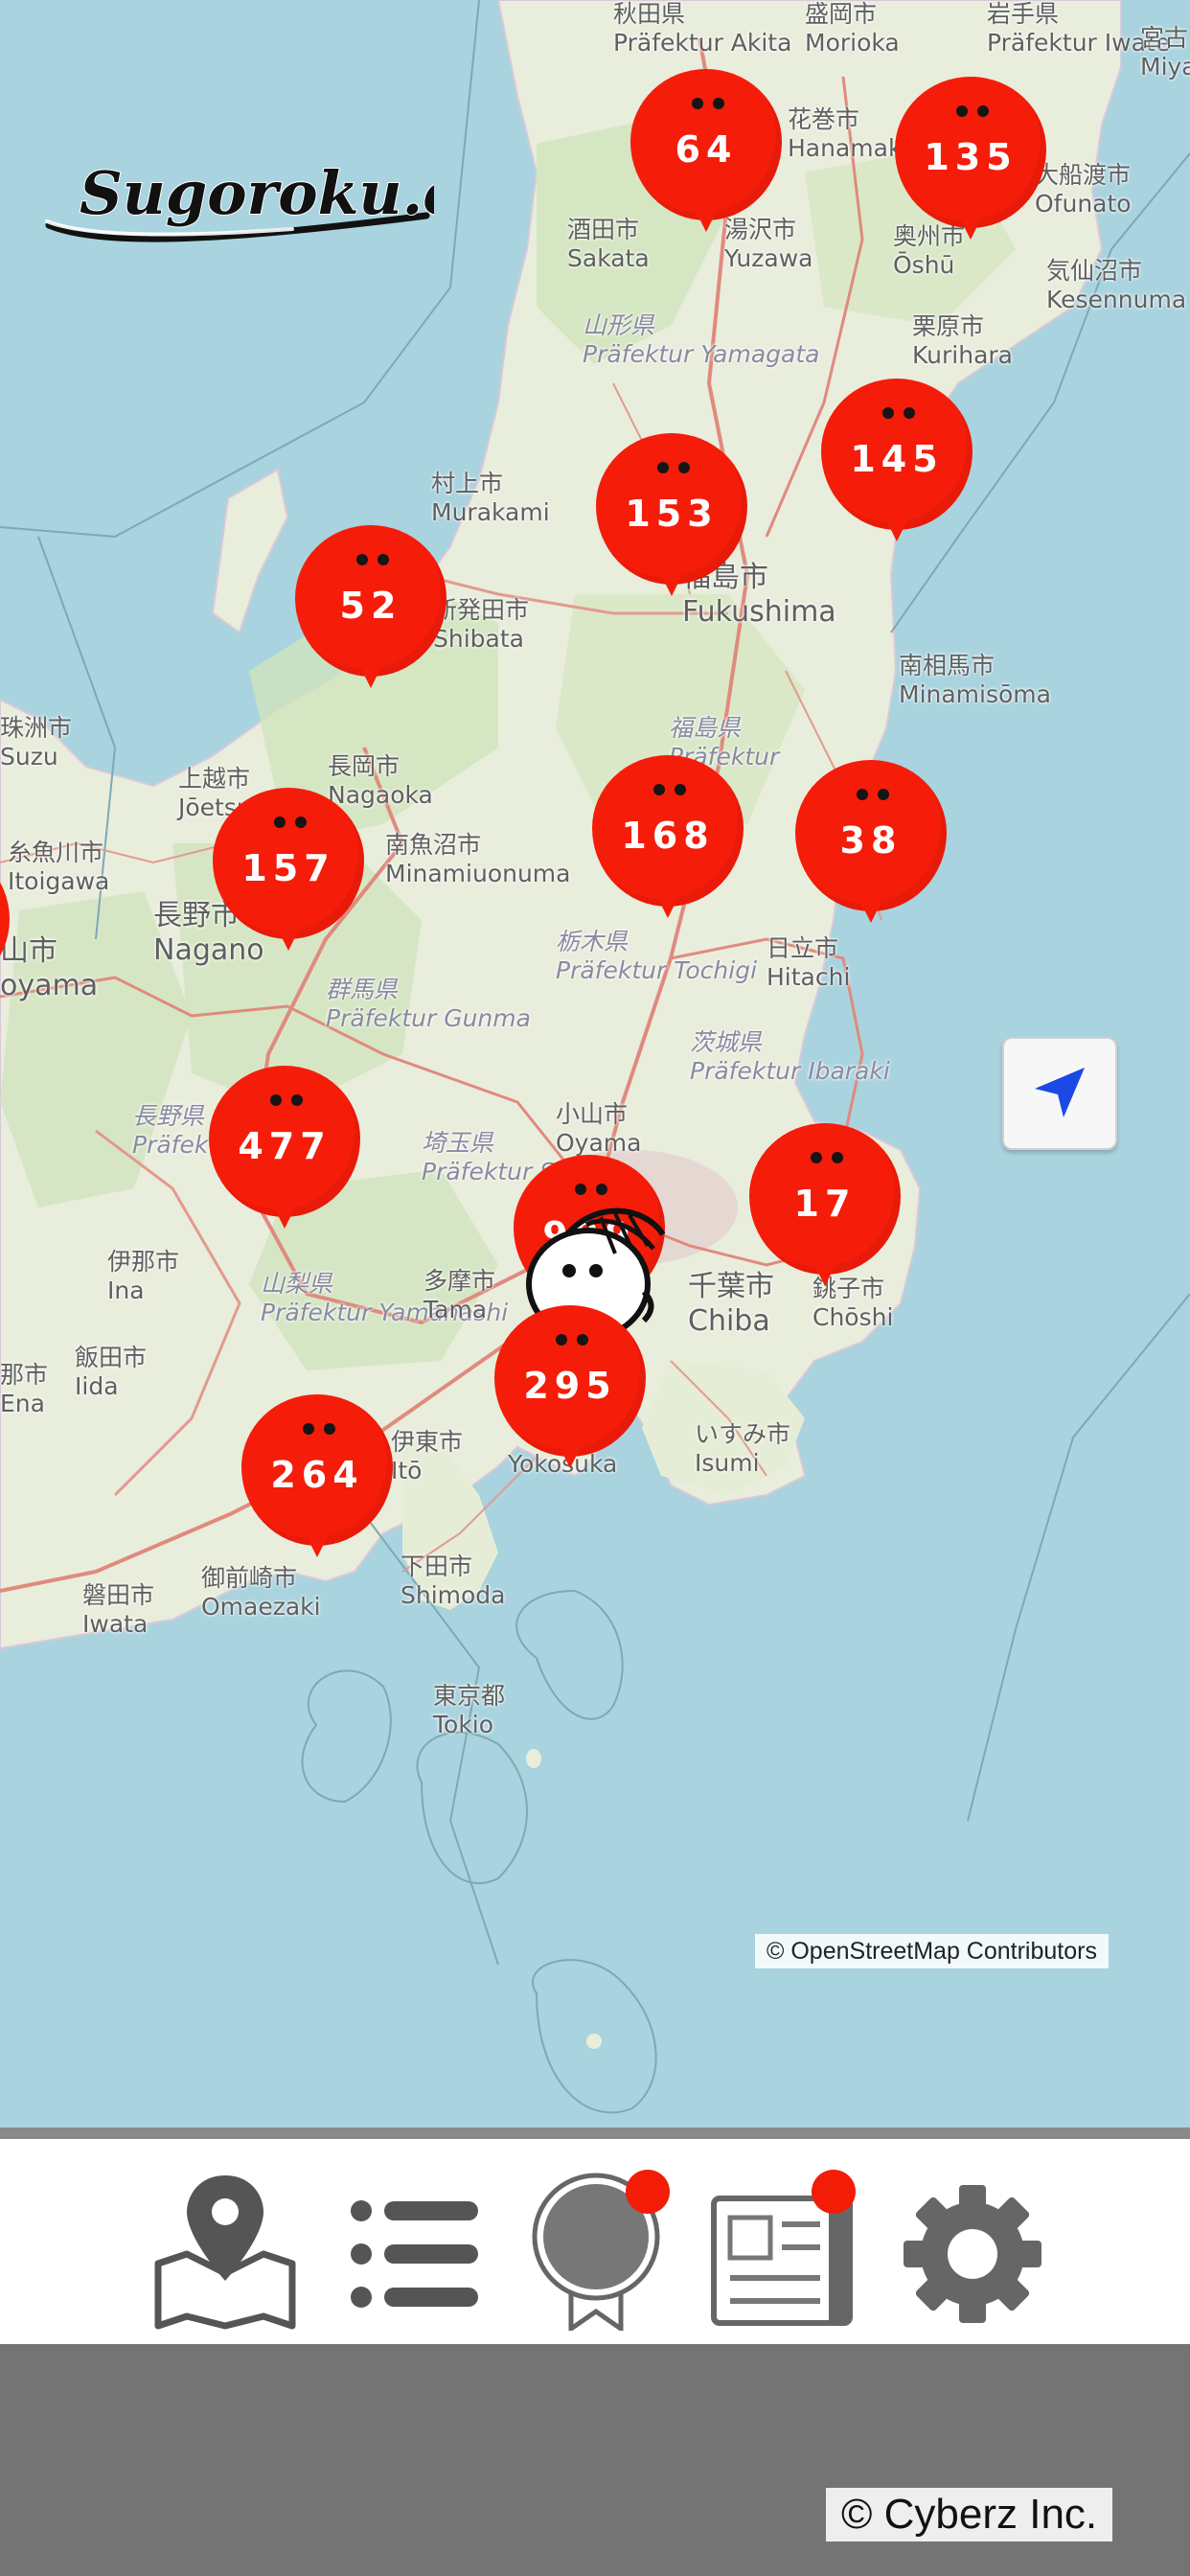  Describe the element at coordinates (285, 1147) in the screenshot. I see `cluster-pin: 477` at that location.